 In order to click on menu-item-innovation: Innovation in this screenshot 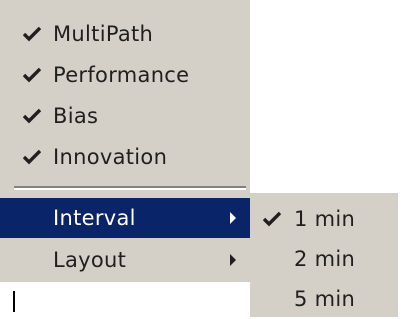, I will do `click(125, 157)`.